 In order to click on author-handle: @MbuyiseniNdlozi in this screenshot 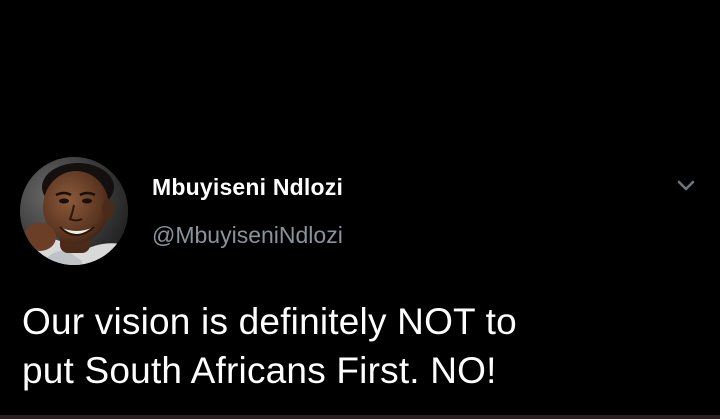, I will do `click(247, 235)`.